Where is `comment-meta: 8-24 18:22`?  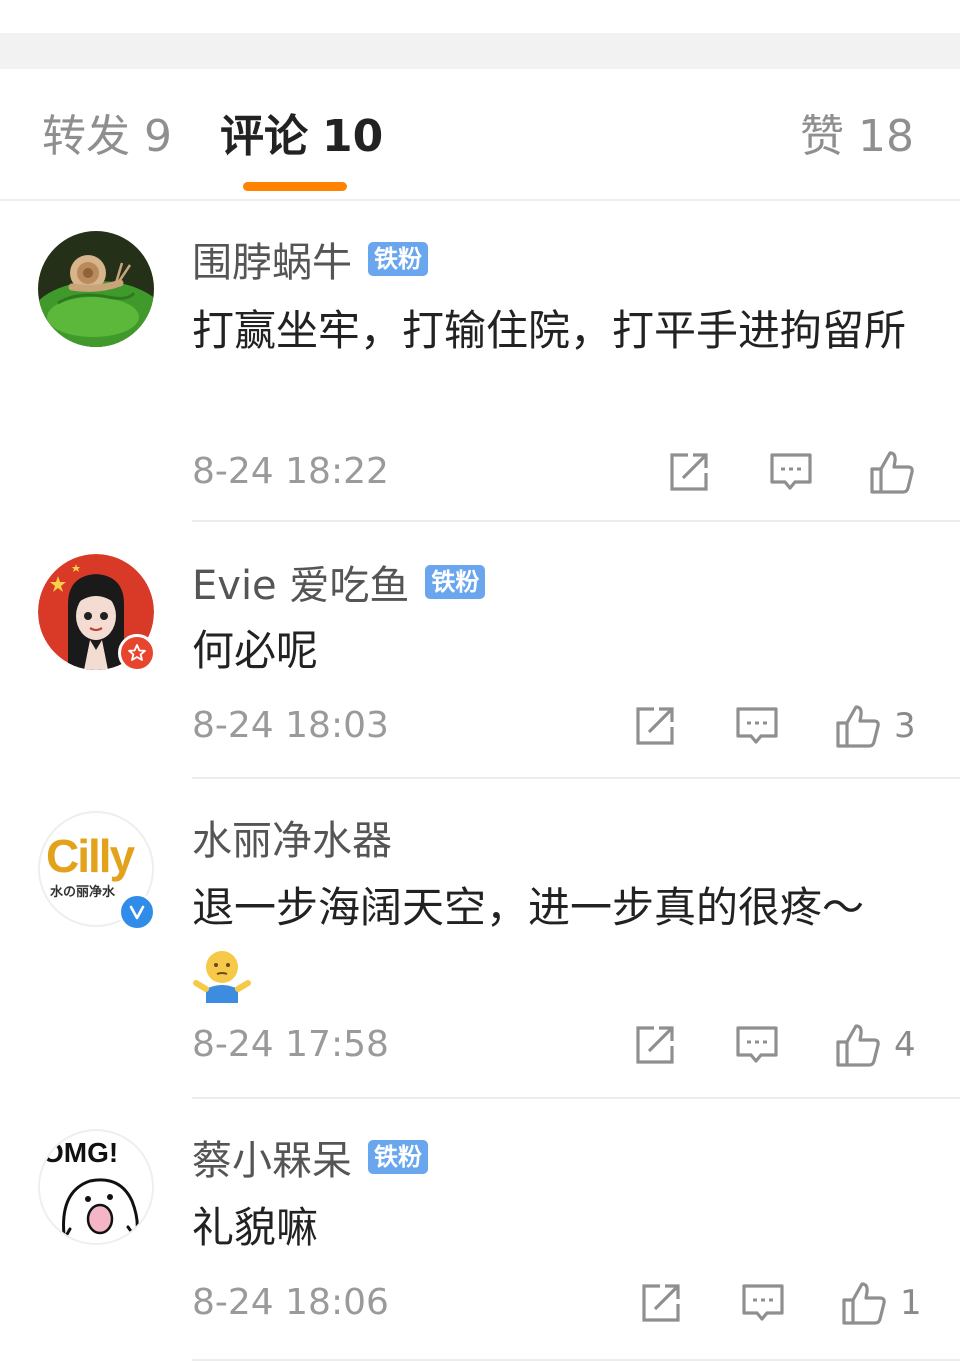 comment-meta: 8-24 18:22 is located at coordinates (555, 472).